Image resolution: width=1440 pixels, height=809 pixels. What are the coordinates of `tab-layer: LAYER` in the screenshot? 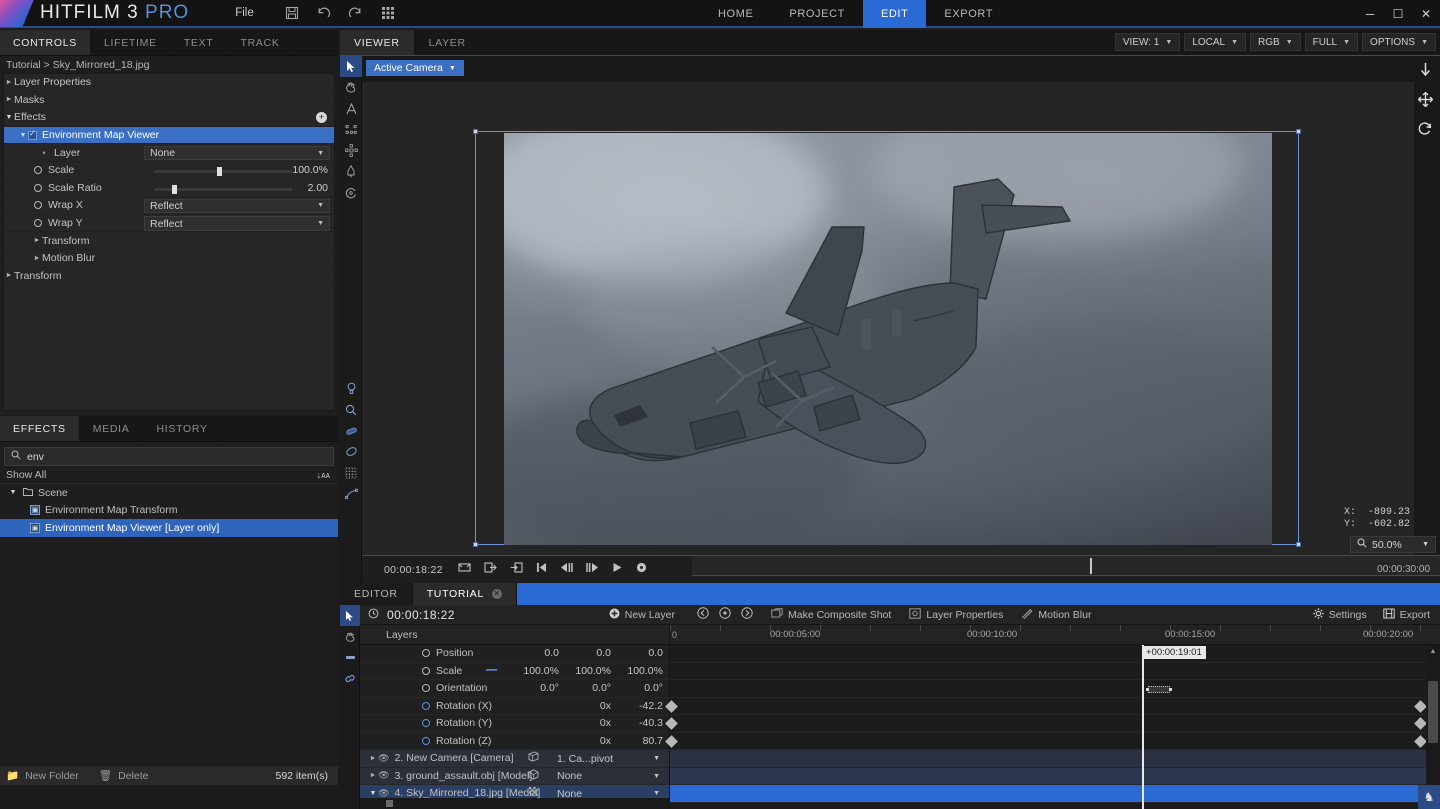 It's located at (448, 42).